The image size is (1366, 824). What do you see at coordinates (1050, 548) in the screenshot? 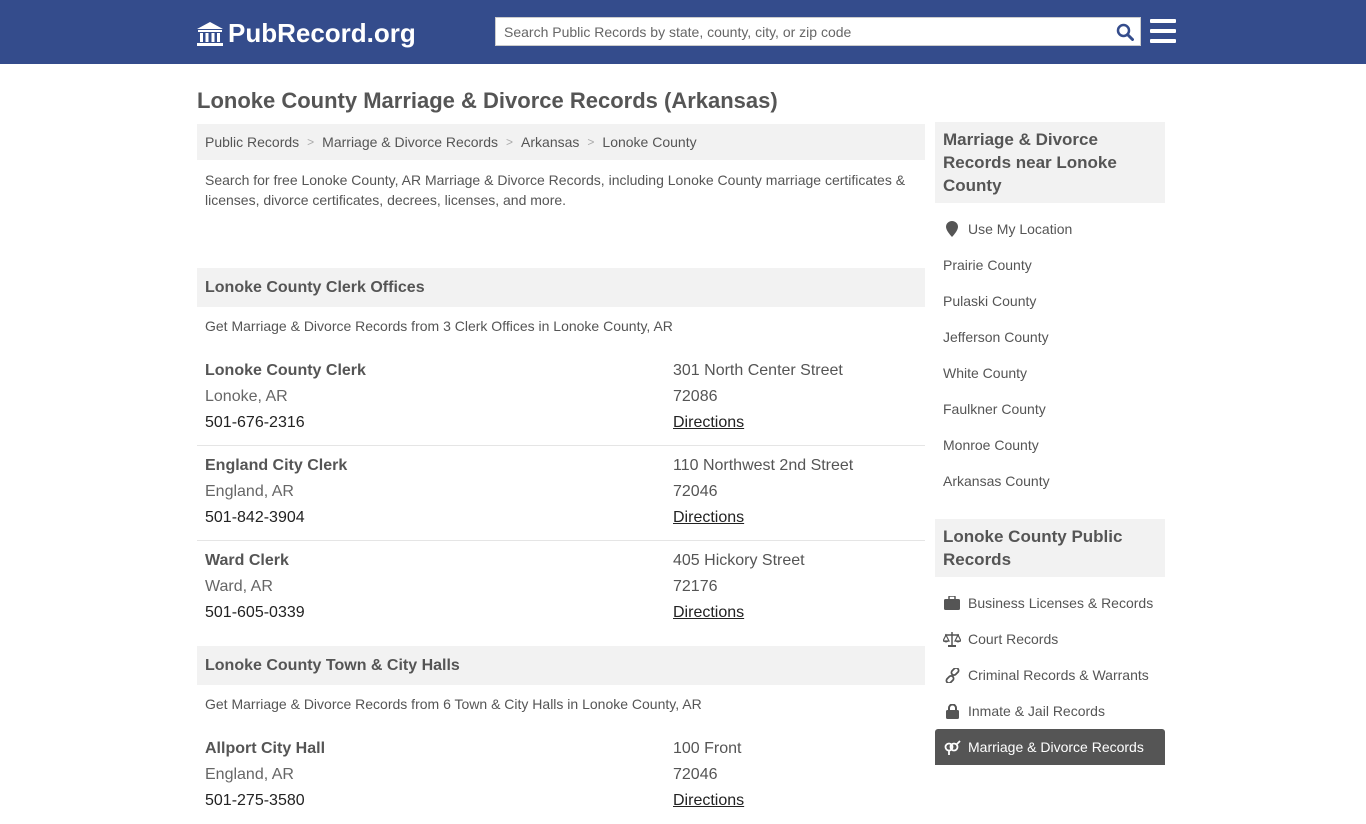
I see `sidebar-public-records-title: Lonoke County Public Records` at bounding box center [1050, 548].